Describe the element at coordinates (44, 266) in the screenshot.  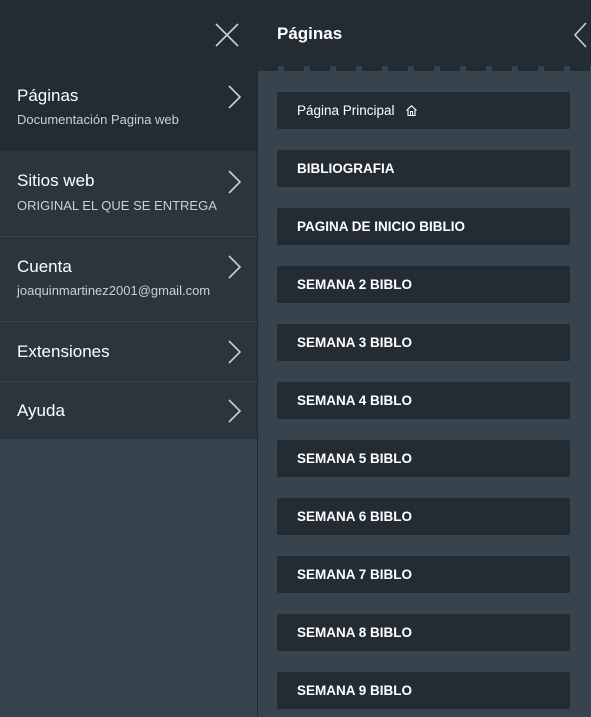
I see `menu-item-title: Cuenta` at that location.